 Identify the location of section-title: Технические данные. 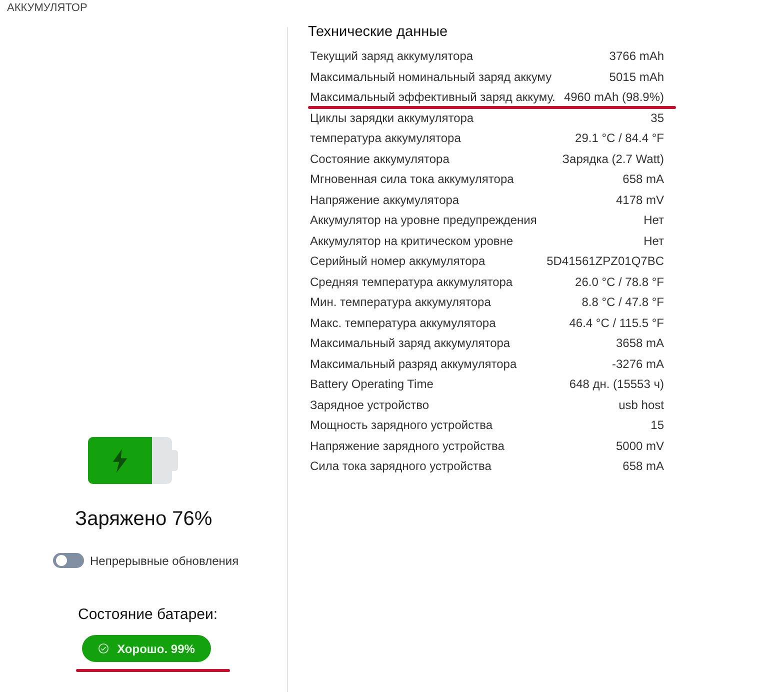
(378, 32).